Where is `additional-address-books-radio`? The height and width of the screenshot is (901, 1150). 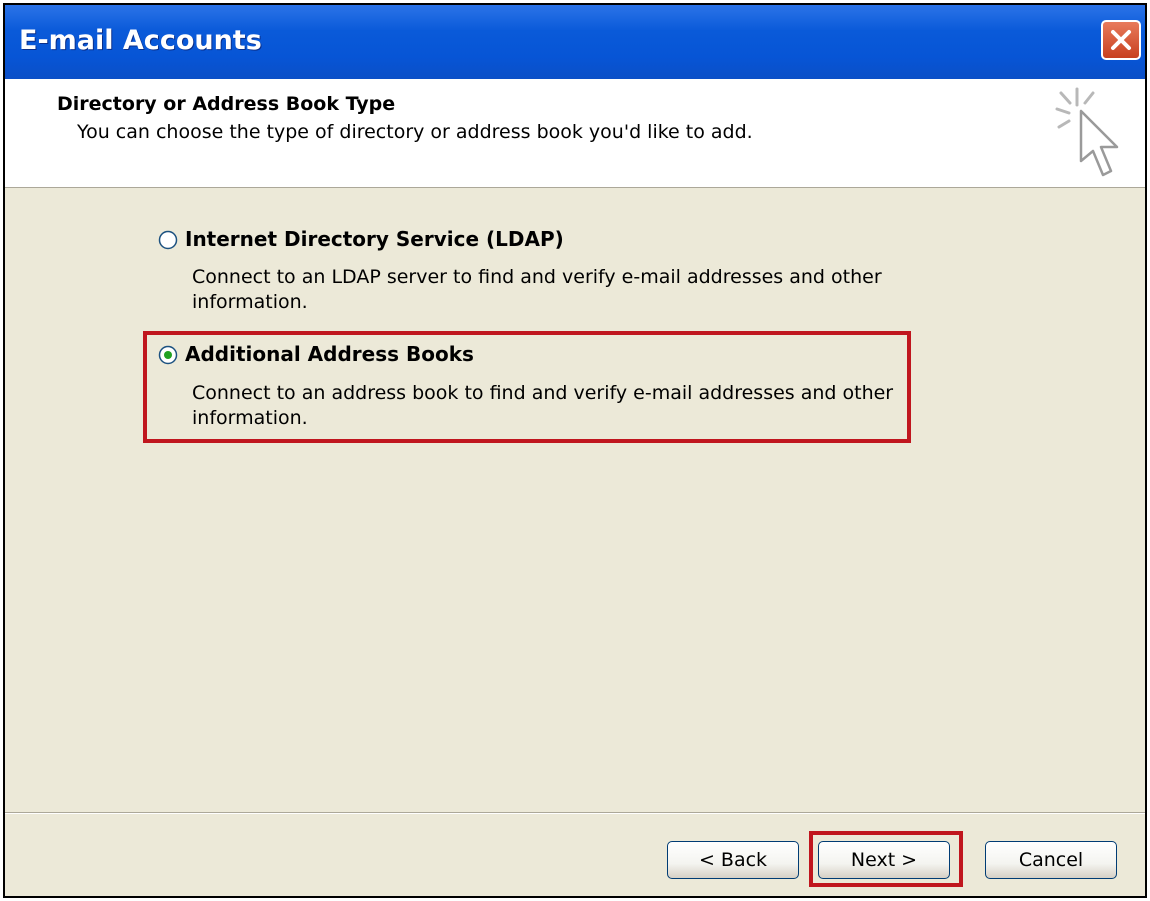 additional-address-books-radio is located at coordinates (168, 355).